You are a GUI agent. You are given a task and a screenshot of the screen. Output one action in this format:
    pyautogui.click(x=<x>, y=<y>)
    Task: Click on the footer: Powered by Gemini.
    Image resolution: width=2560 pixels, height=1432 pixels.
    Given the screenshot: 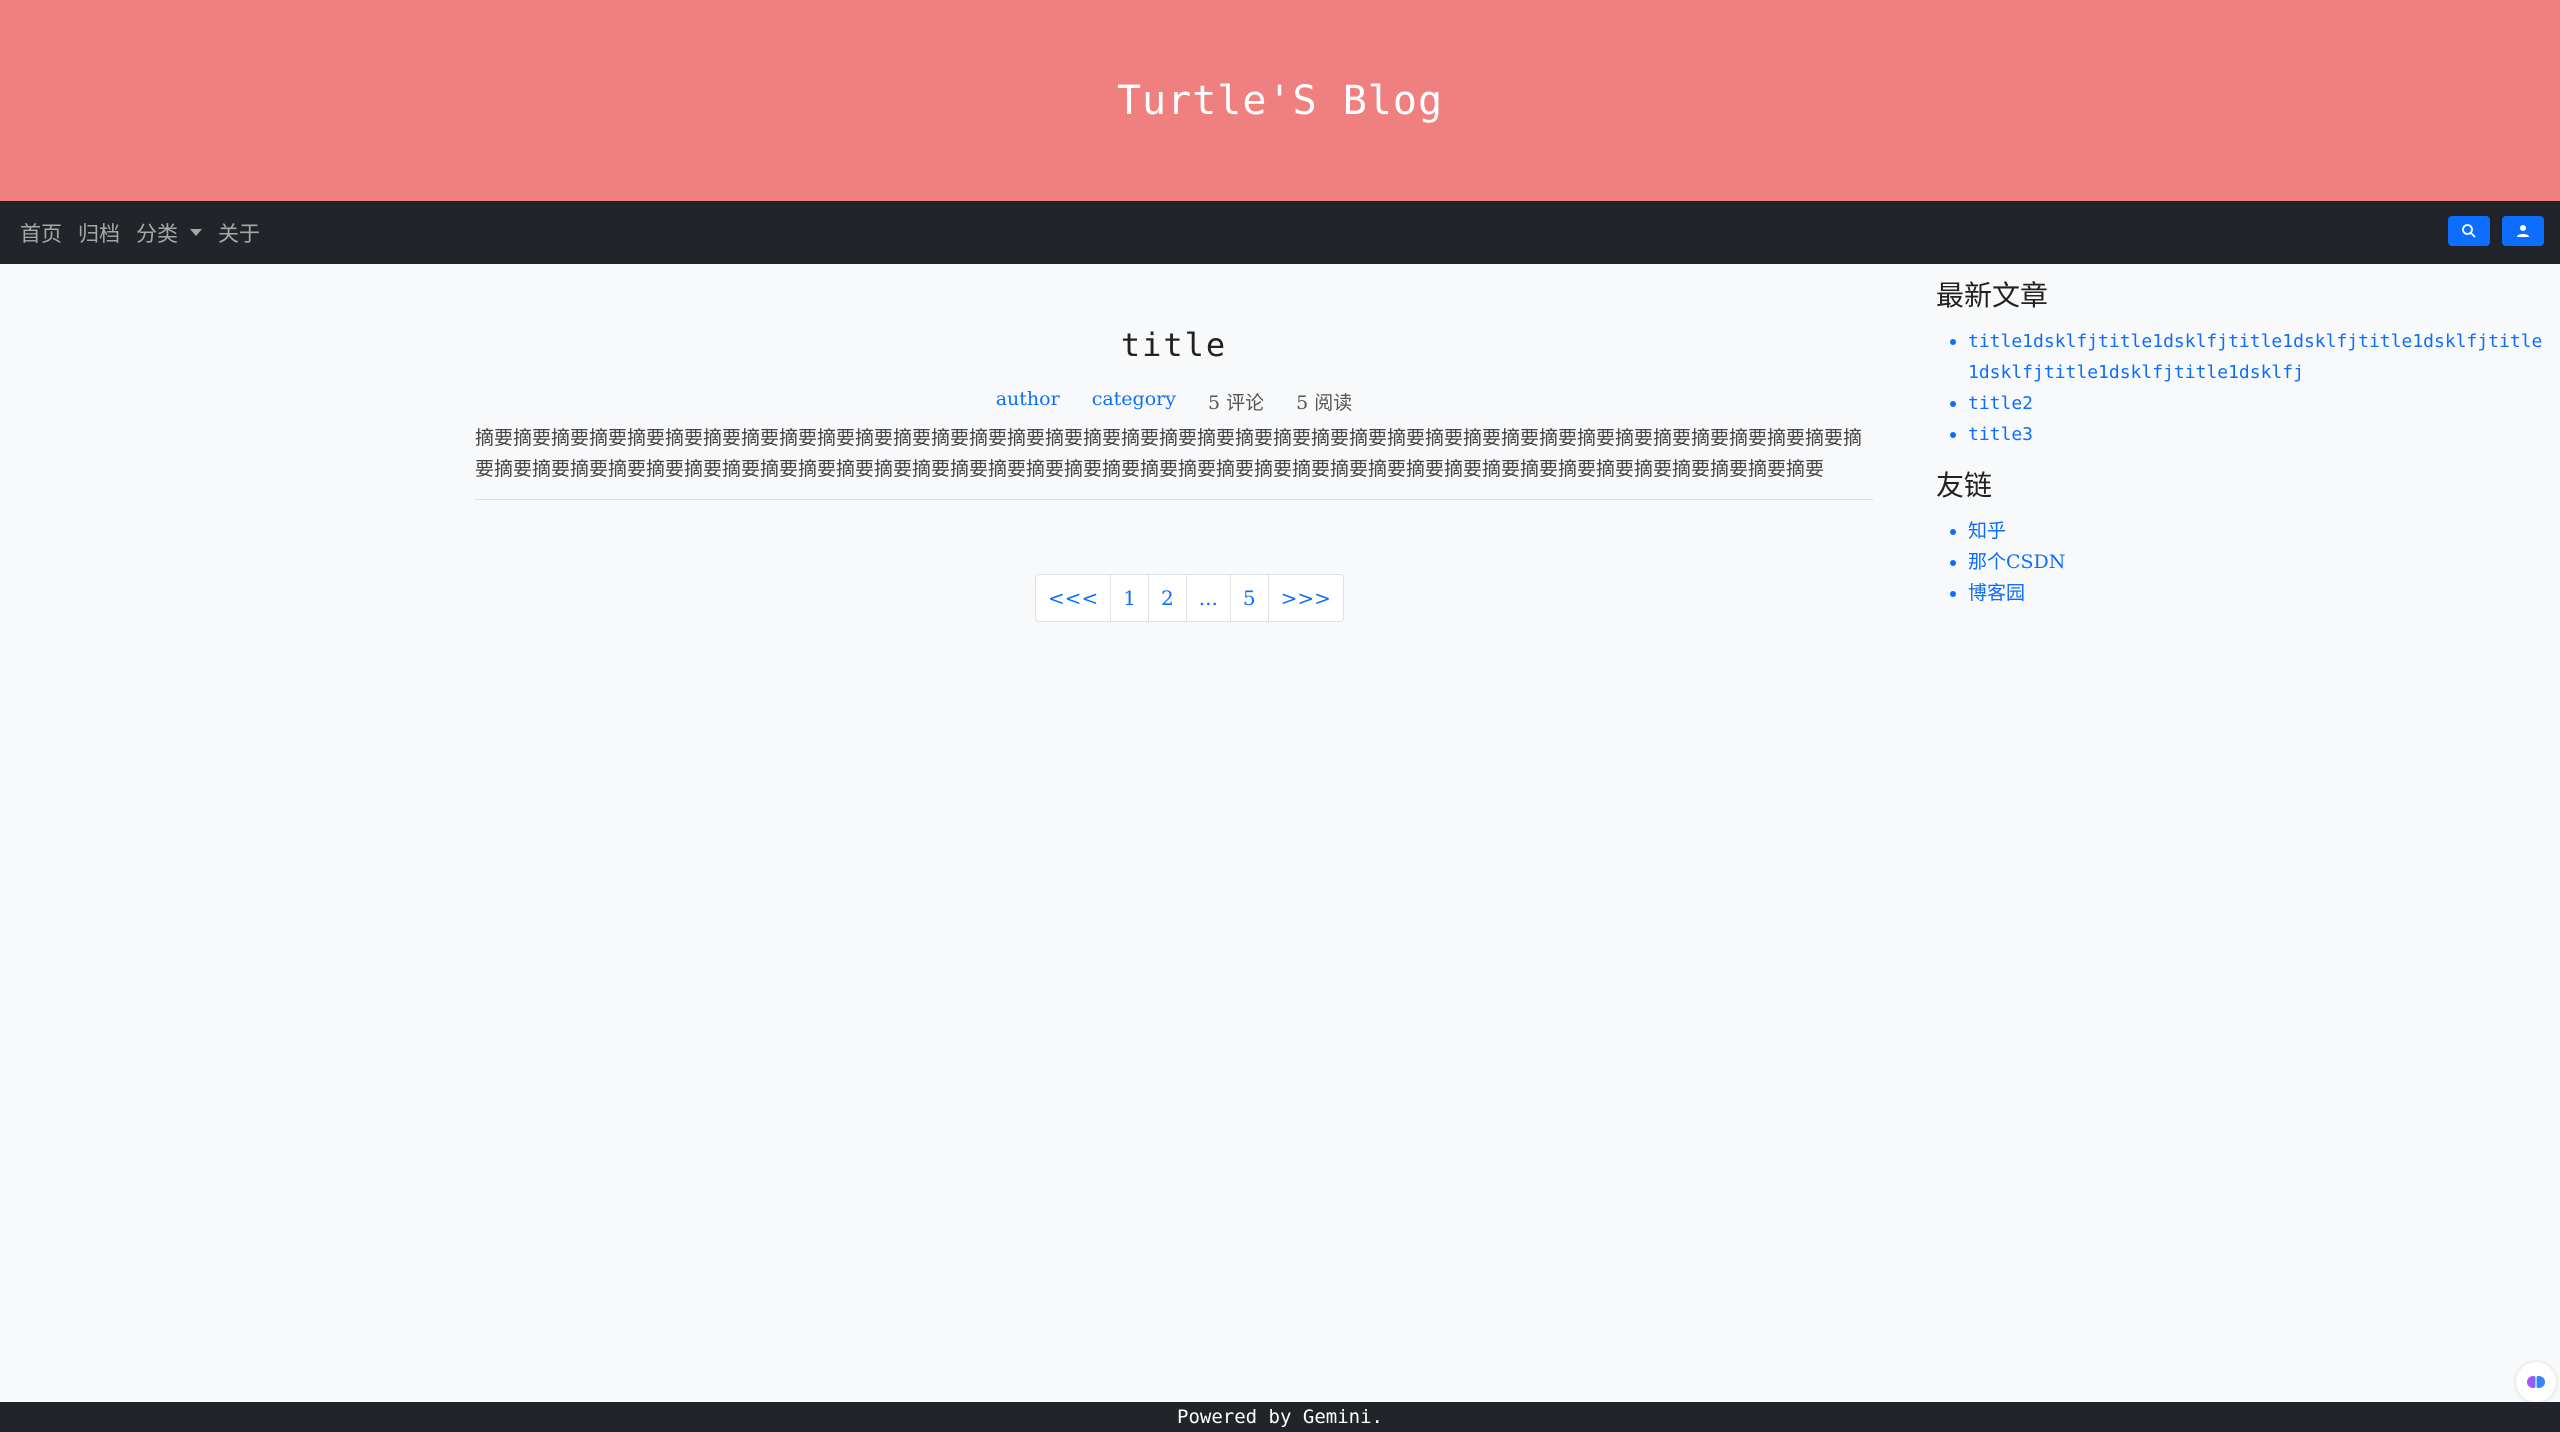 What is the action you would take?
    pyautogui.click(x=1280, y=1417)
    